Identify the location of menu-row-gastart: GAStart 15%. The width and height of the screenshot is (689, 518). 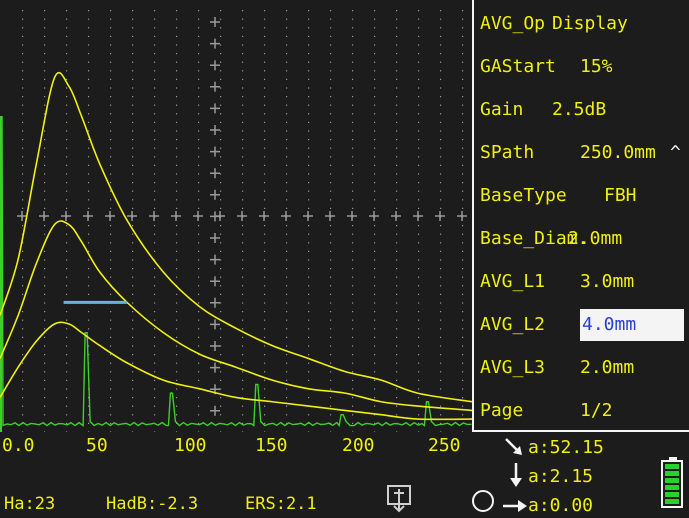
(582, 67).